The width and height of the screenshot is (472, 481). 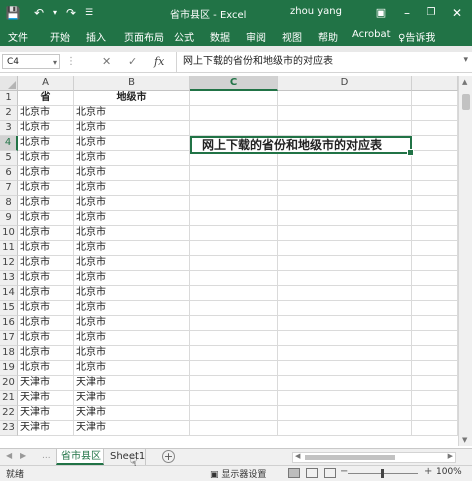 I want to click on row-header: 15, so click(x=9, y=308).